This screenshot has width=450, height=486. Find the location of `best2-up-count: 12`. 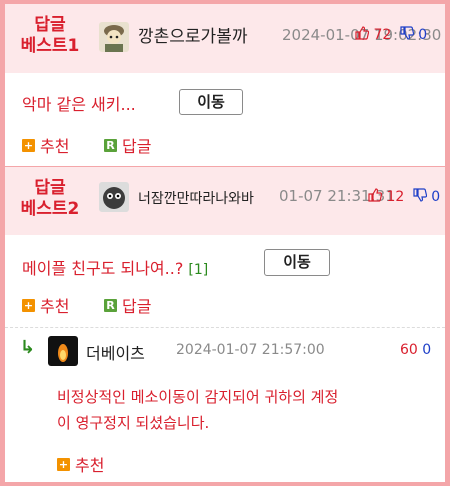

best2-up-count: 12 is located at coordinates (395, 197).